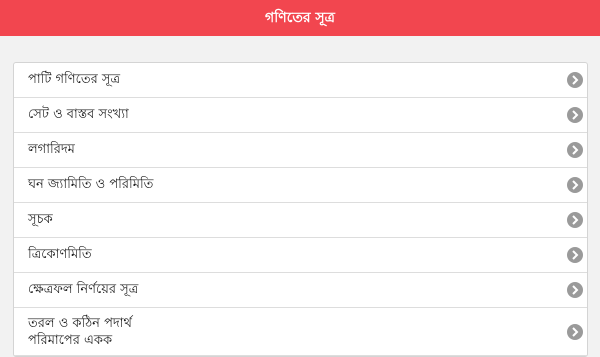 The image size is (600, 357). I want to click on app-header: গণিতের সূত্র, so click(300, 18).